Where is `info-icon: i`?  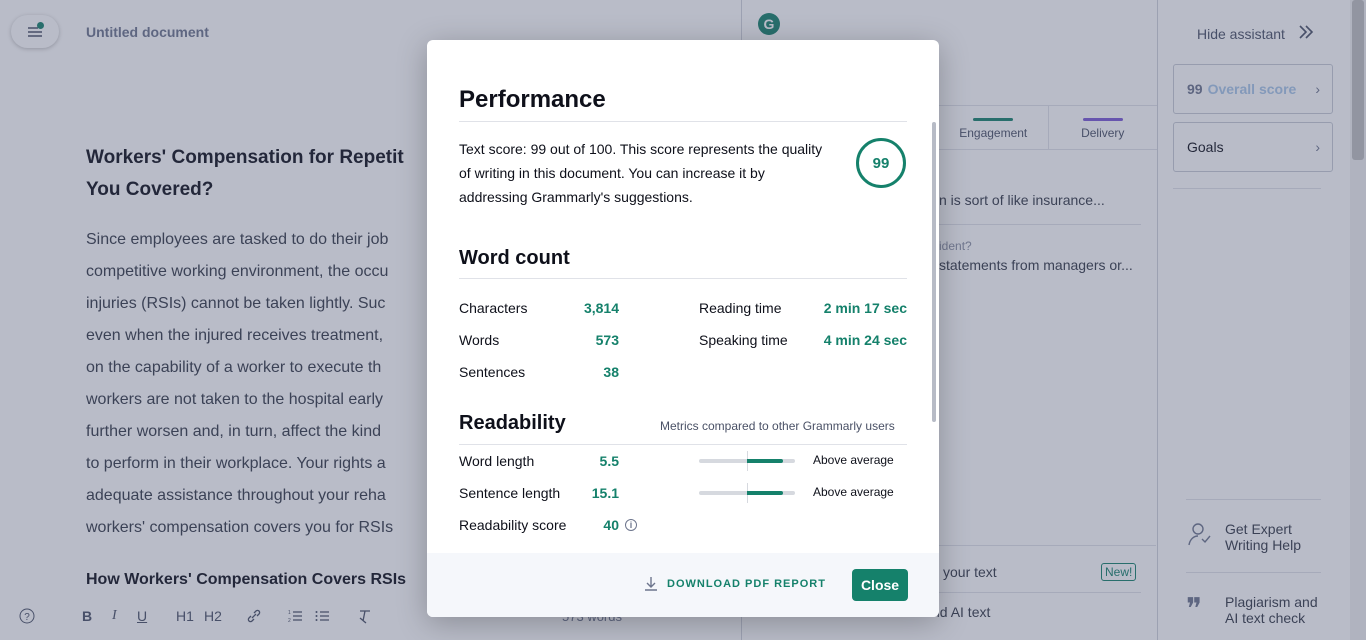
info-icon: i is located at coordinates (631, 525).